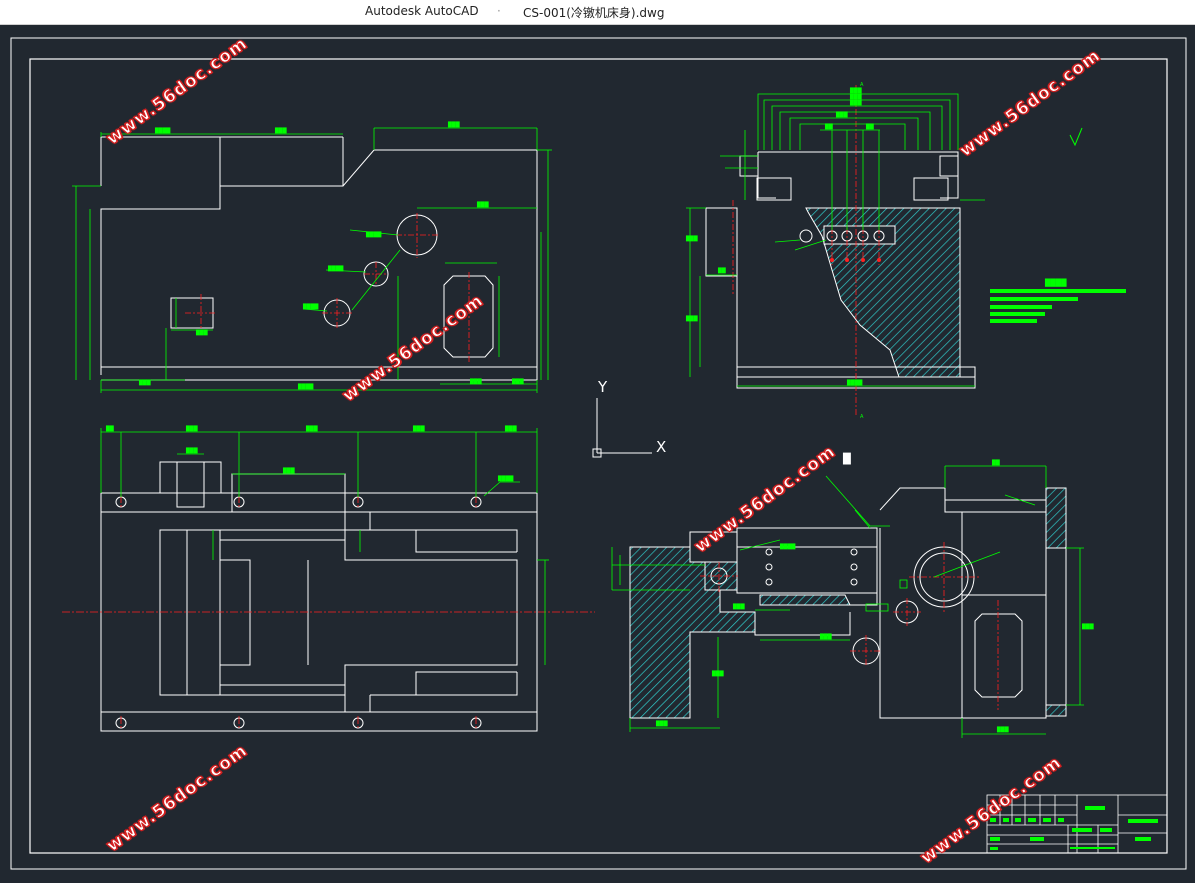  What do you see at coordinates (298, 612) in the screenshot?
I see `top-view-holes` at bounding box center [298, 612].